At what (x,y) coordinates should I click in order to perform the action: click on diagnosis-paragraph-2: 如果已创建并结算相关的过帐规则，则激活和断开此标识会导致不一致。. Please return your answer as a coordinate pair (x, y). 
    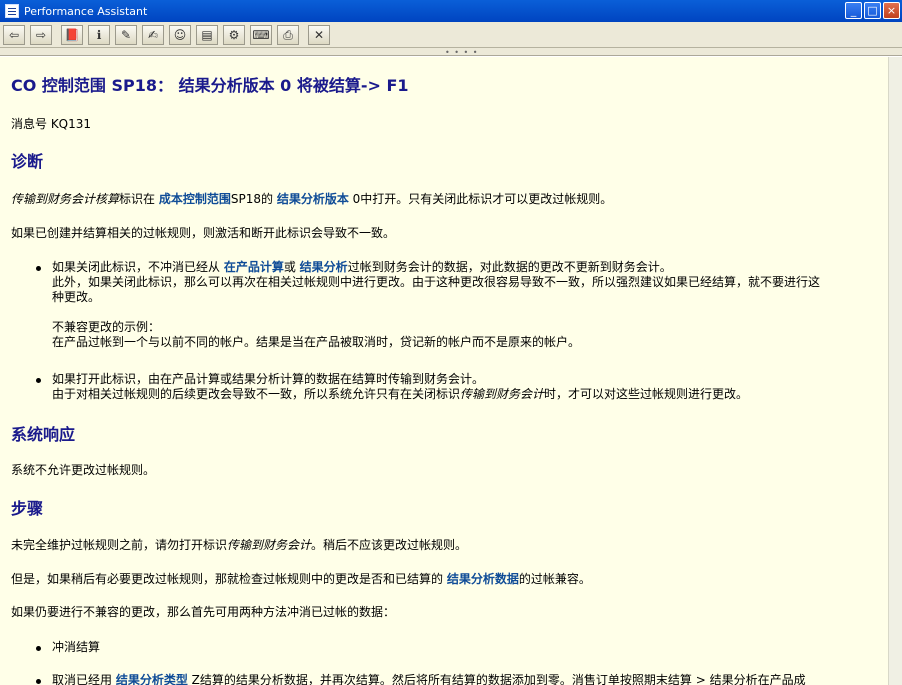
    Looking at the image, I should click on (203, 233).